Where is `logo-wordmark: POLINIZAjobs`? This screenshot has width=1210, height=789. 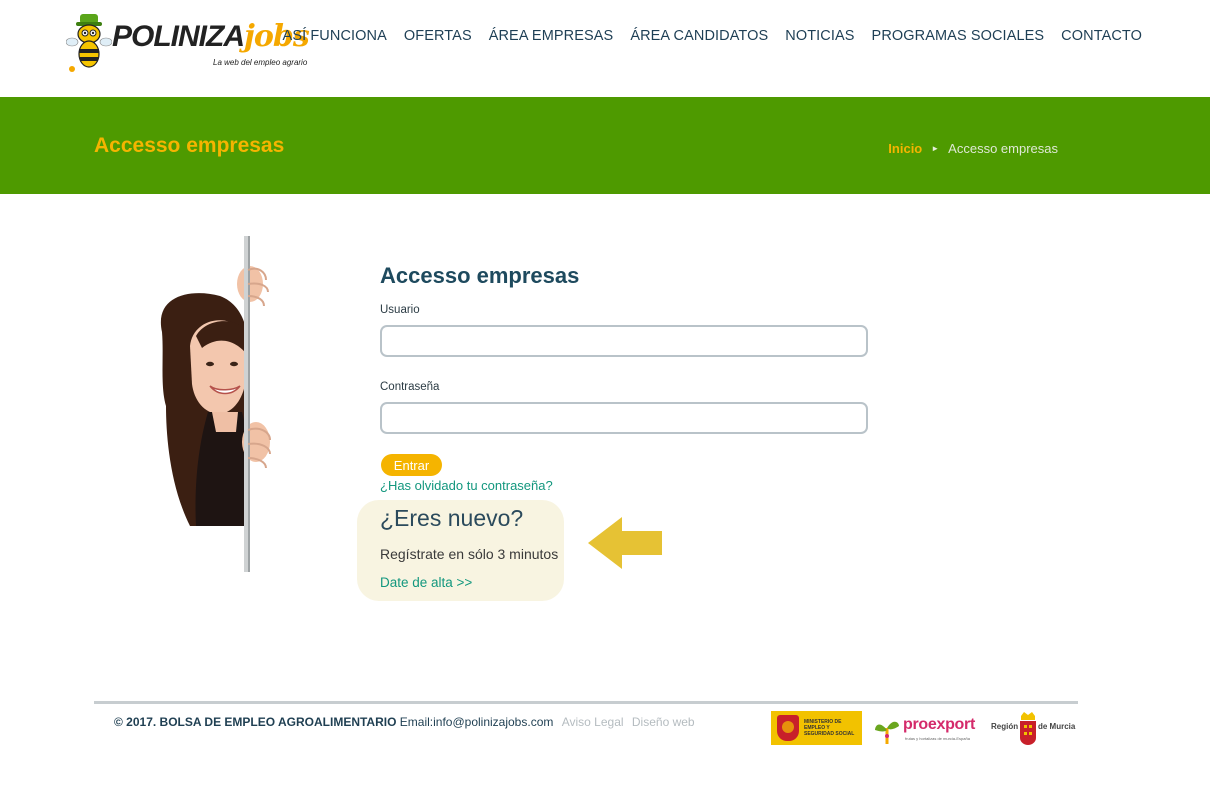 logo-wordmark: POLINIZAjobs is located at coordinates (211, 36).